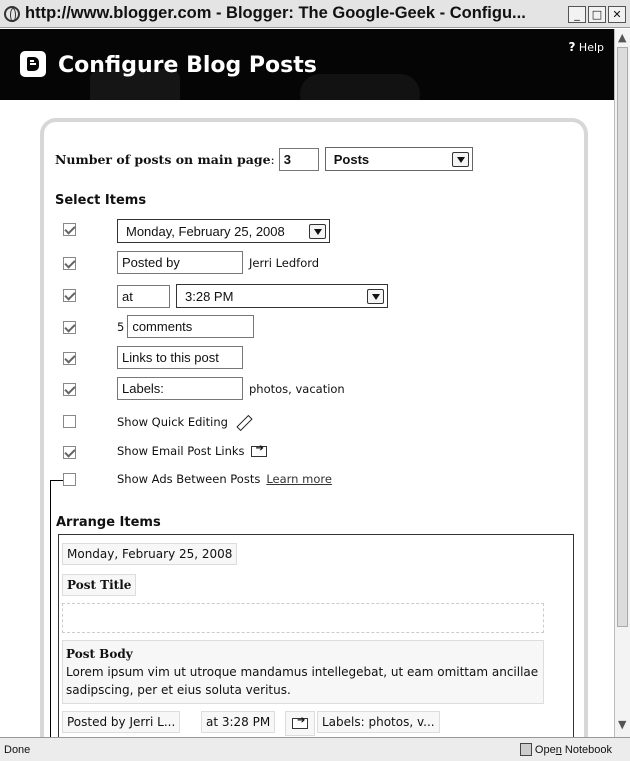  What do you see at coordinates (163, 159) in the screenshot?
I see `posts-count-label: Number of posts on main page` at bounding box center [163, 159].